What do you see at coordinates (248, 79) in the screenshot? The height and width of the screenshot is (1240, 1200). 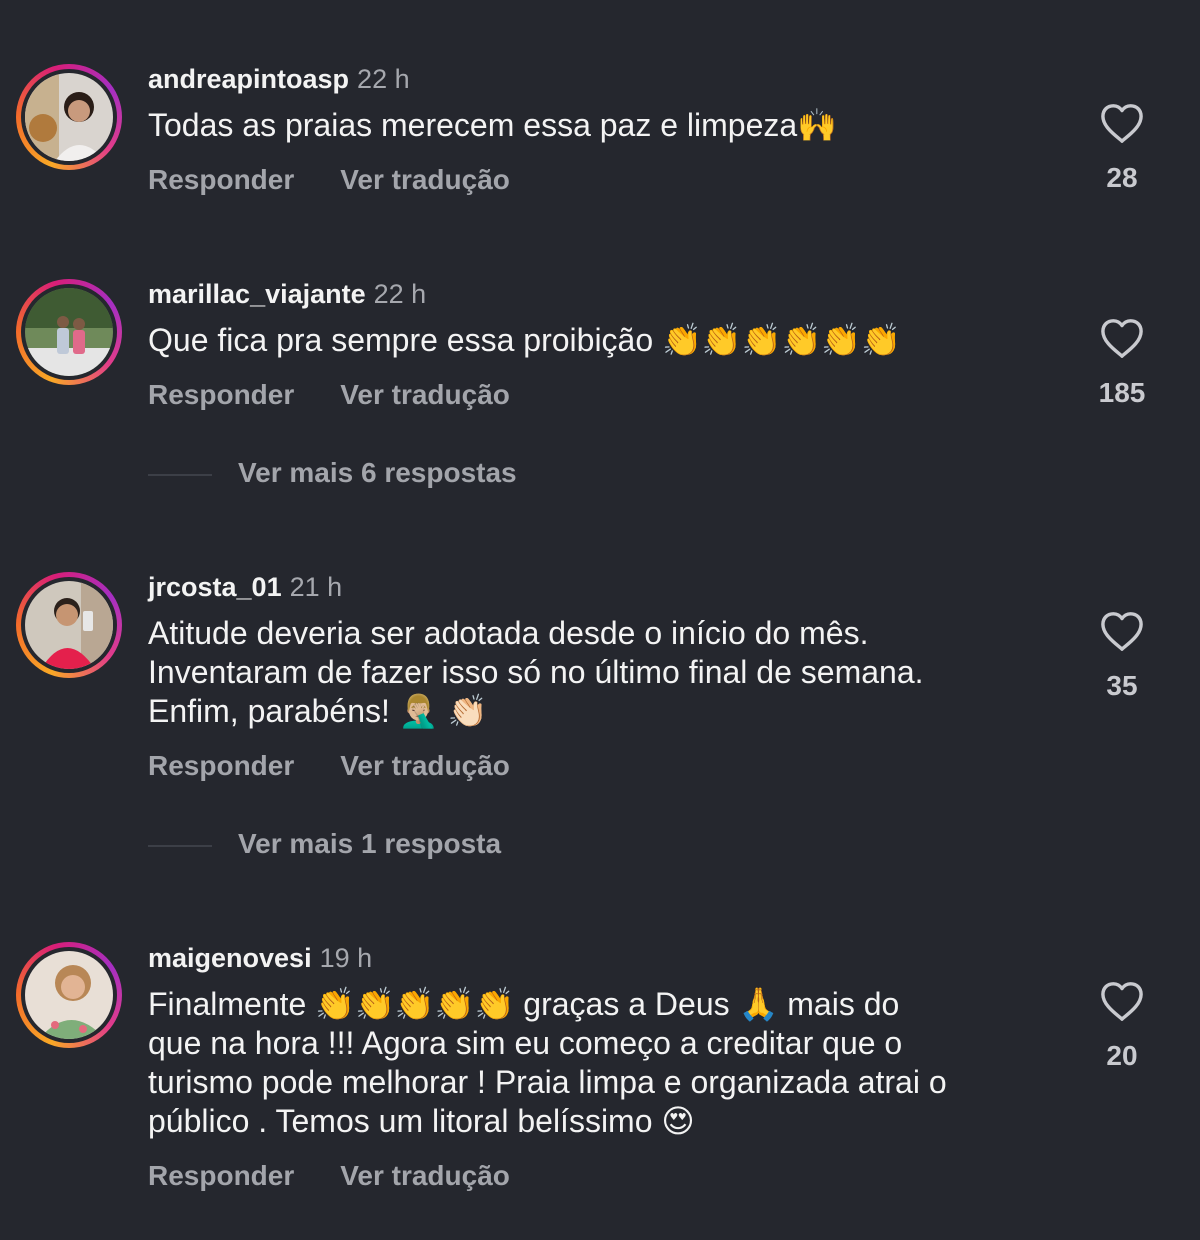 I see `username: andreapintoasp` at bounding box center [248, 79].